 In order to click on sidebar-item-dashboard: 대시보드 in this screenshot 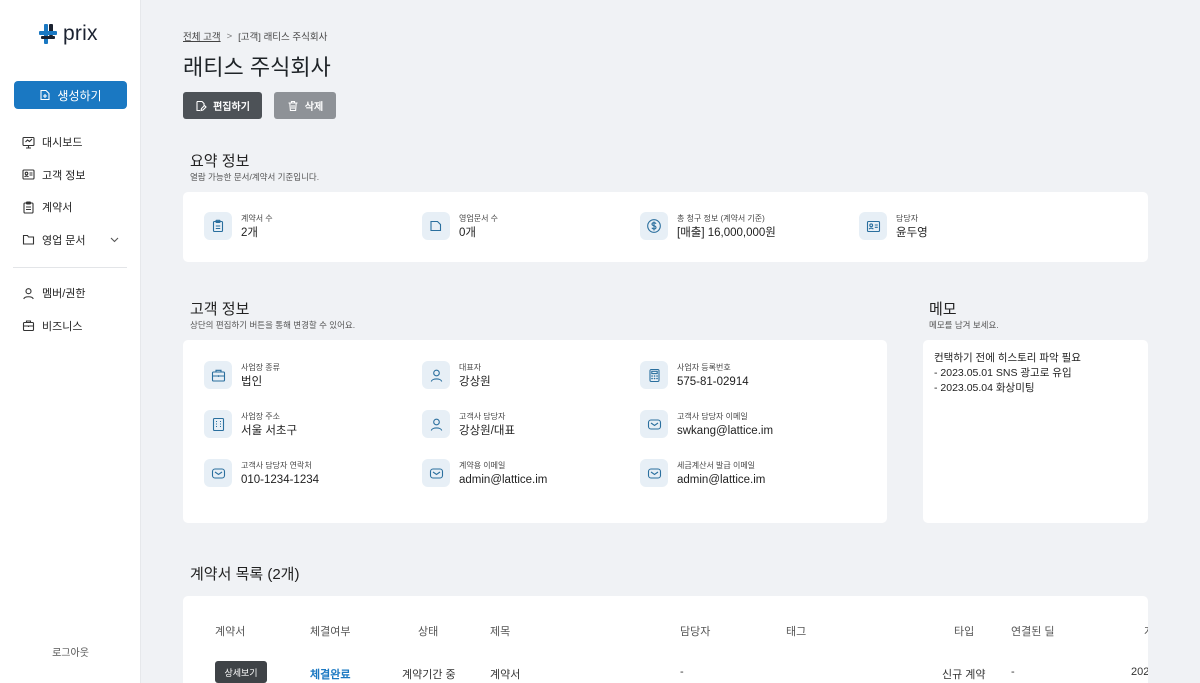, I will do `click(70, 142)`.